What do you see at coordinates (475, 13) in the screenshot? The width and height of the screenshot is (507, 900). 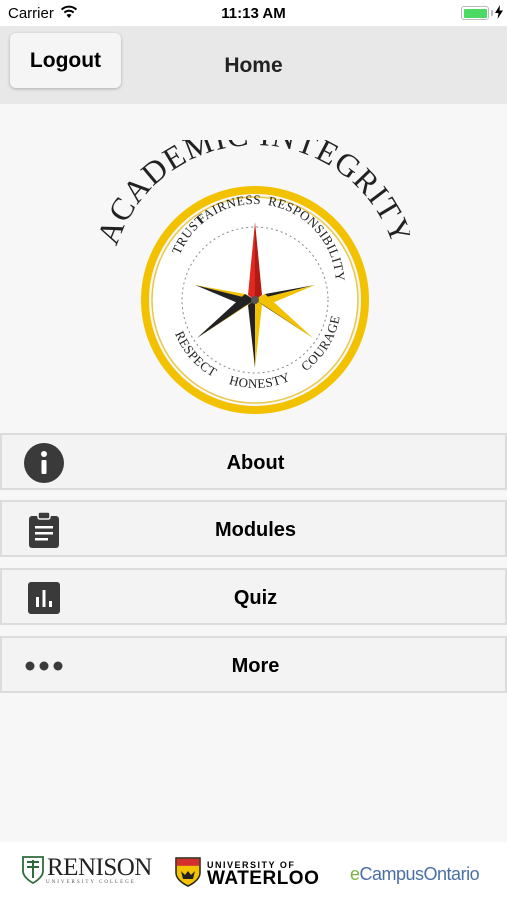 I see `battery-icon` at bounding box center [475, 13].